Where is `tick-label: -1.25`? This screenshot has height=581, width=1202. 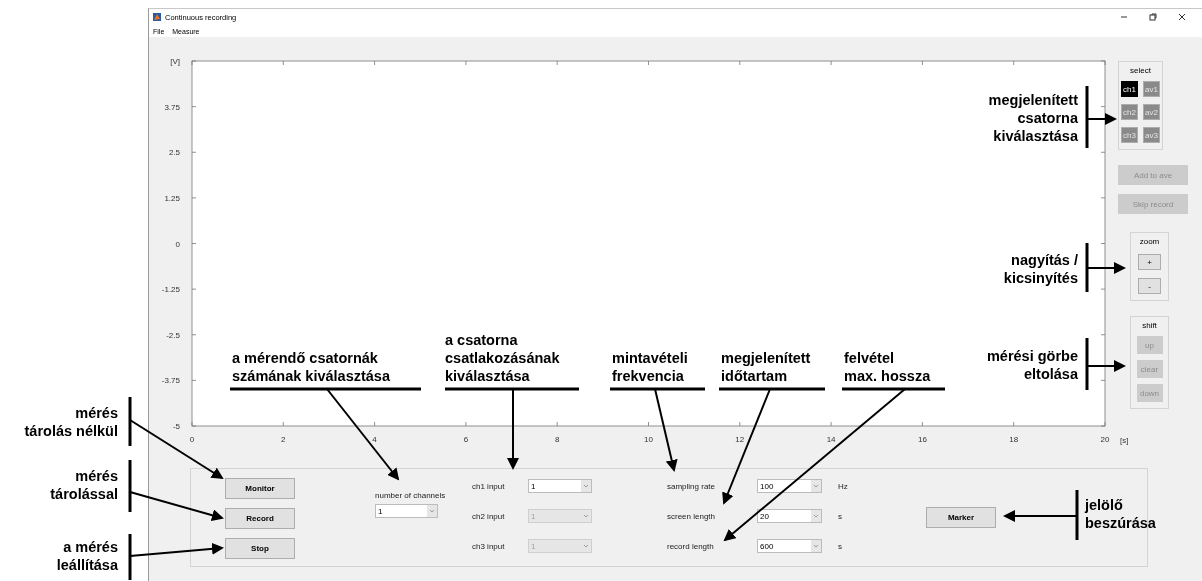 tick-label: -1.25 is located at coordinates (170, 290).